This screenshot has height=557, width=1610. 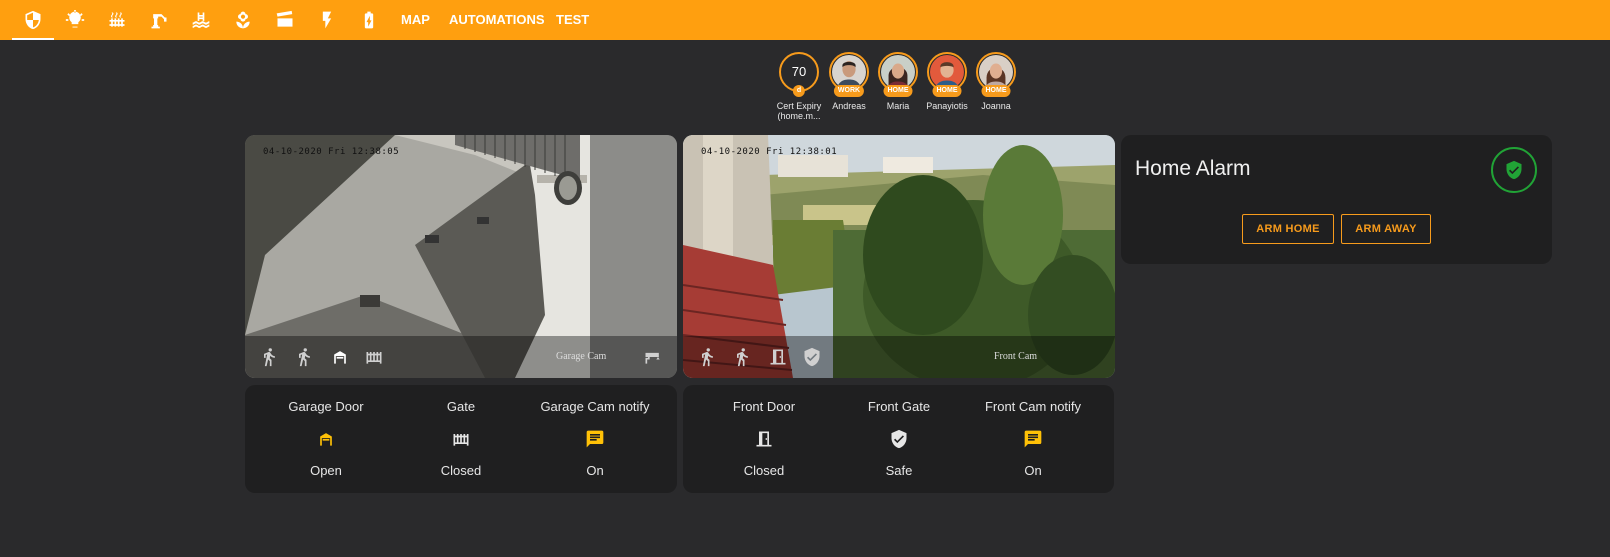 I want to click on camera-timestamp: 04-10-2020 Fri 12:38:05, so click(x=331, y=152).